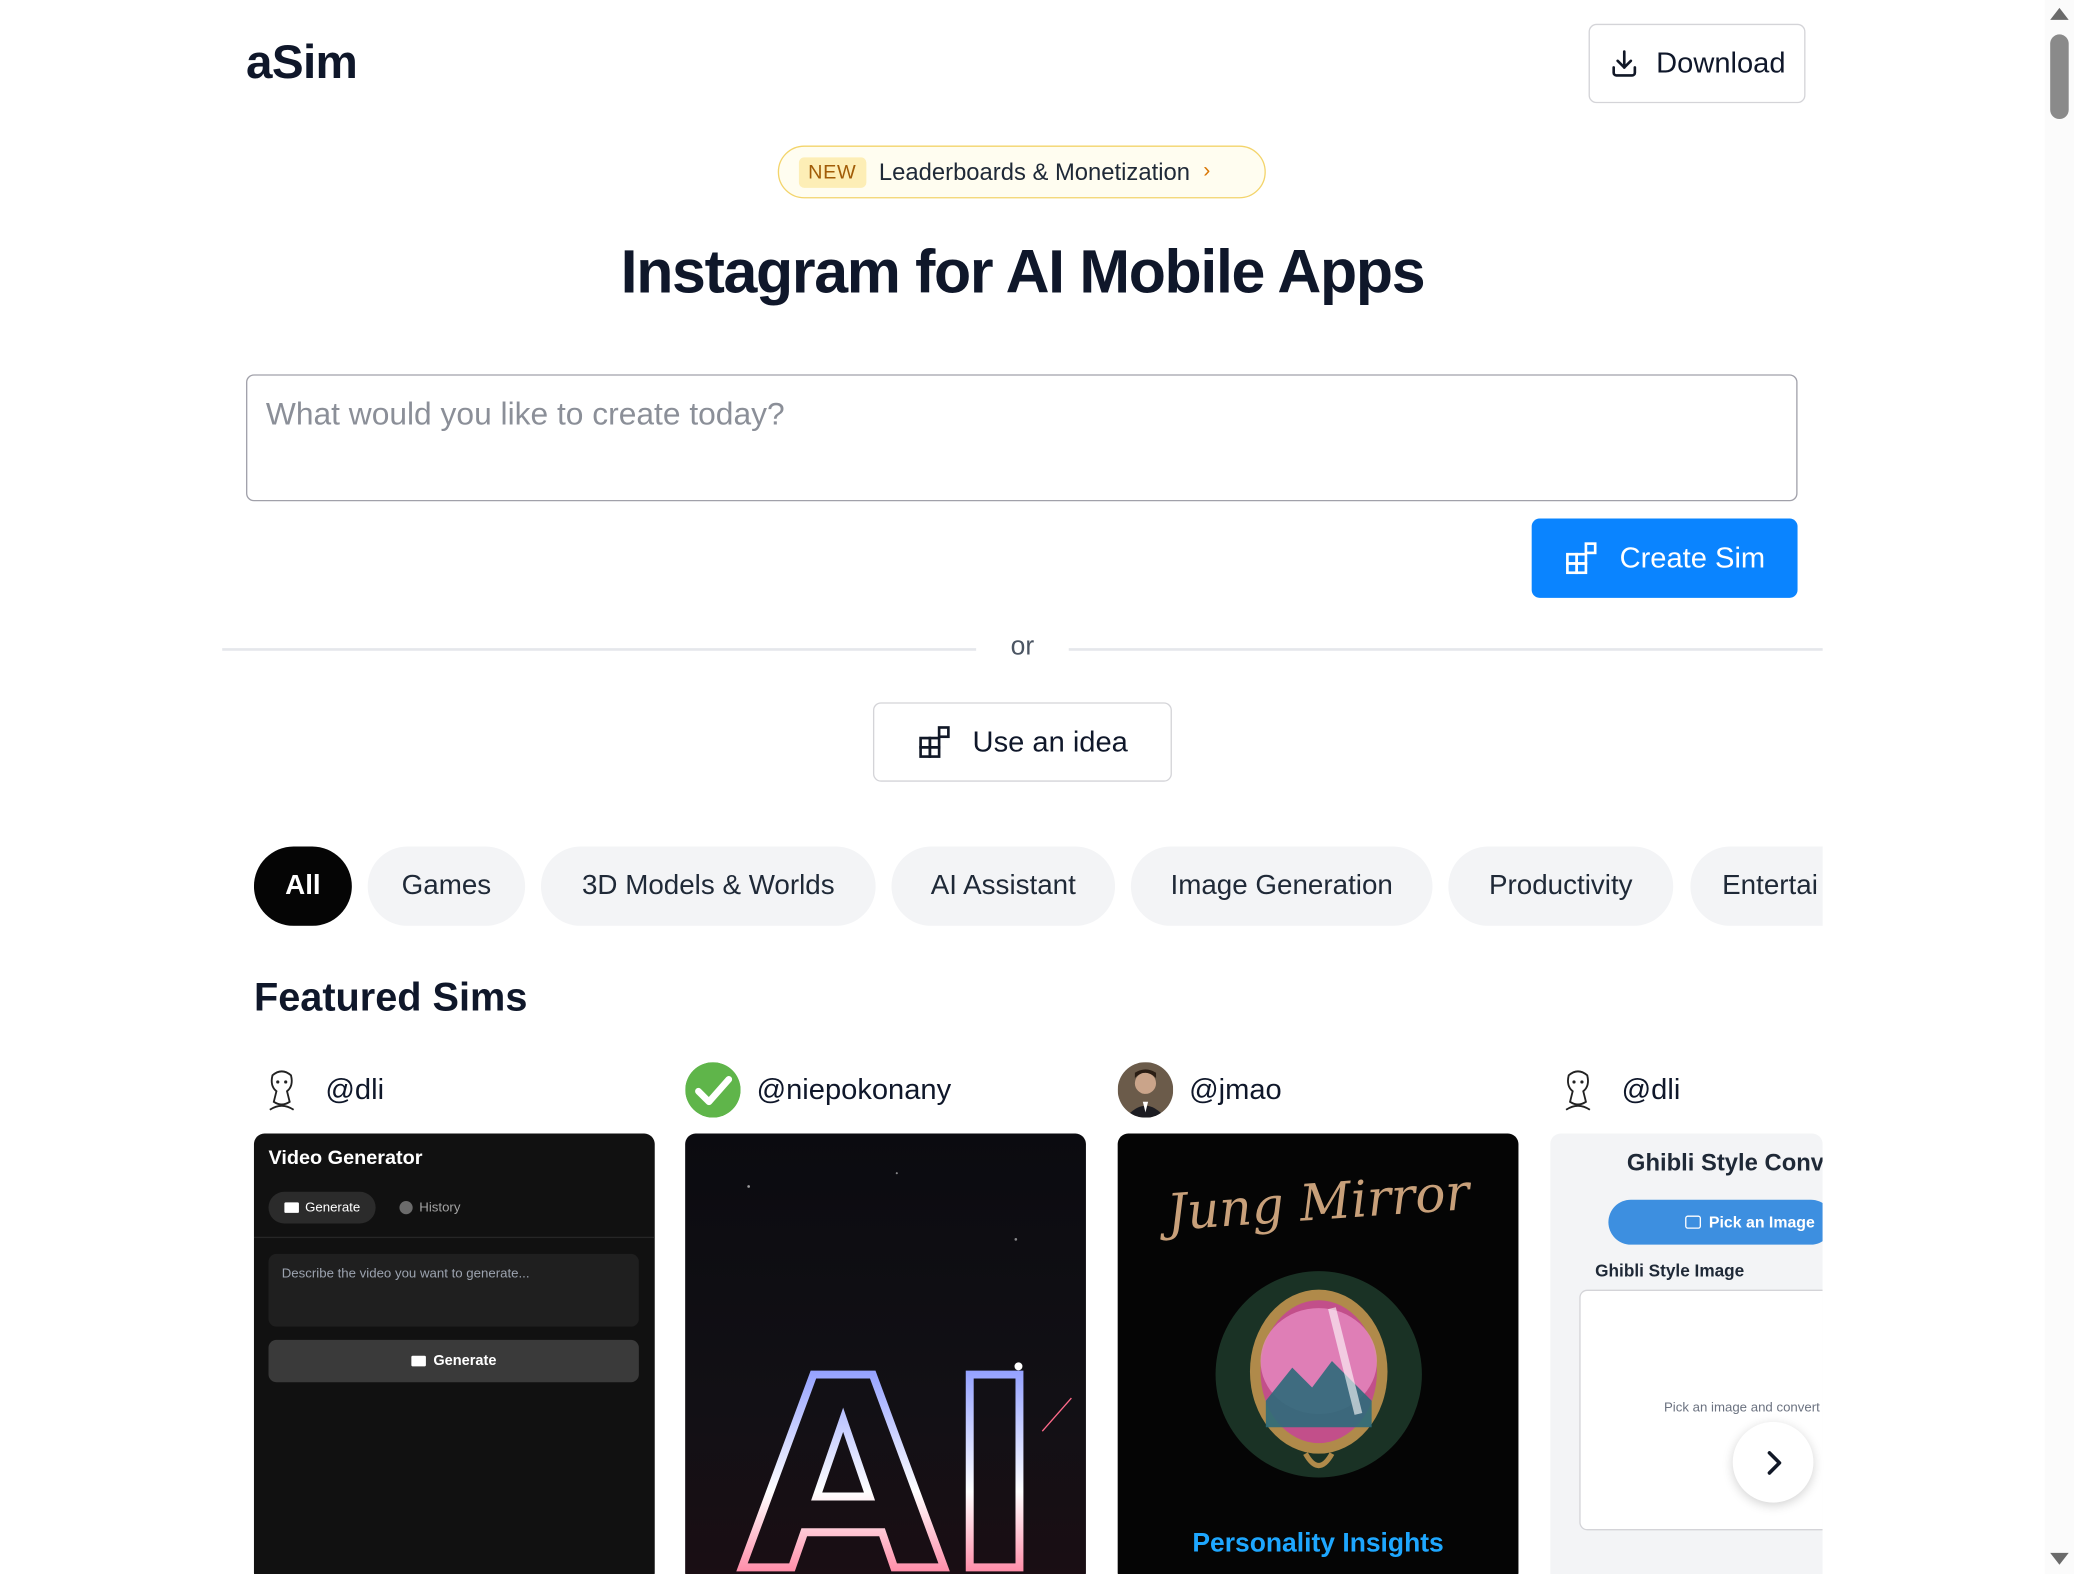 This screenshot has height=1574, width=2074. What do you see at coordinates (708, 886) in the screenshot?
I see `category-chip-3d-models: 3D Models & Worlds` at bounding box center [708, 886].